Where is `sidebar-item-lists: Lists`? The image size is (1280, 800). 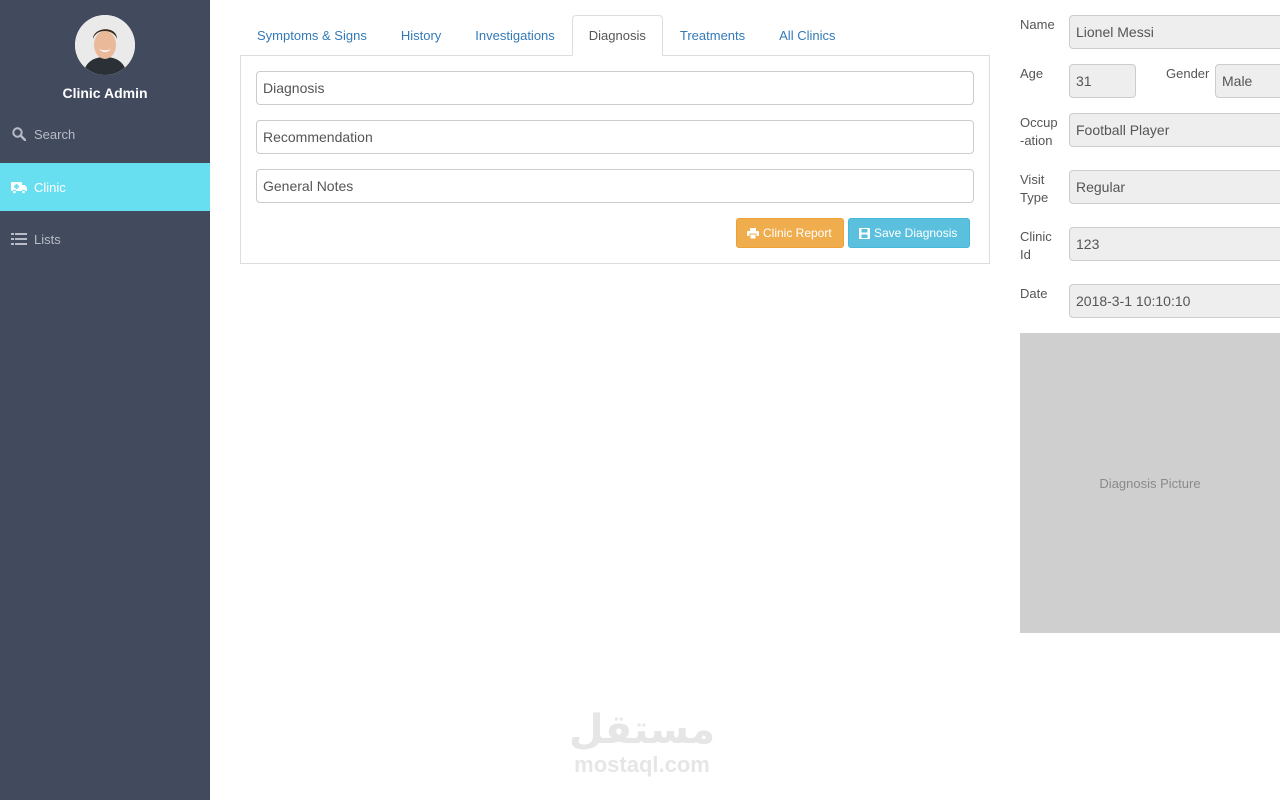 sidebar-item-lists: Lists is located at coordinates (105, 239).